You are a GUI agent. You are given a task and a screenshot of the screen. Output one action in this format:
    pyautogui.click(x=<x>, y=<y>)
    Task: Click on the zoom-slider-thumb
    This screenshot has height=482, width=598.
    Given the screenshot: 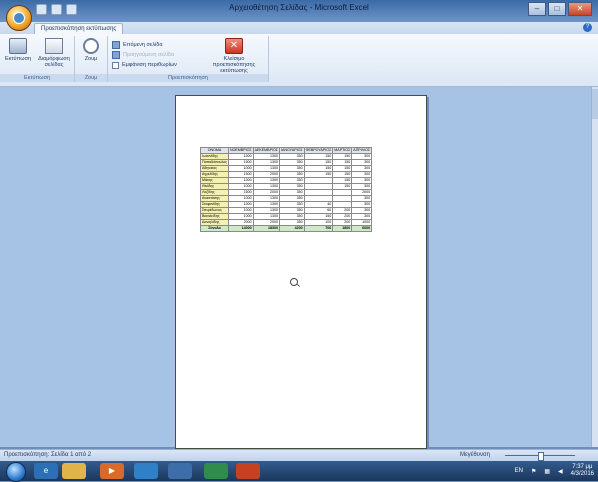 What is the action you would take?
    pyautogui.click(x=541, y=456)
    